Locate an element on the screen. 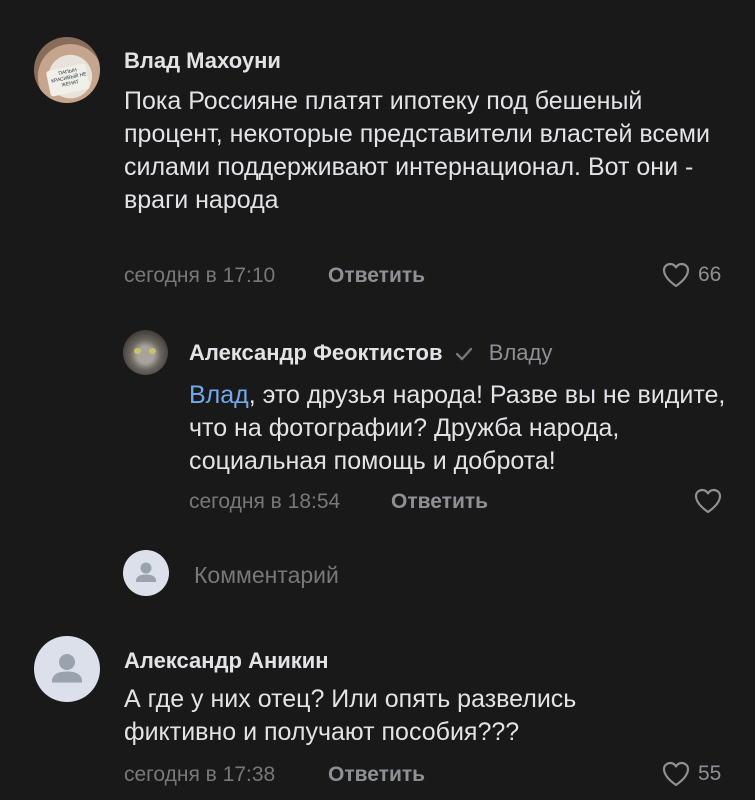 Image resolution: width=755 pixels, height=800 pixels. comment-time: сегодня в 18:54 is located at coordinates (265, 501).